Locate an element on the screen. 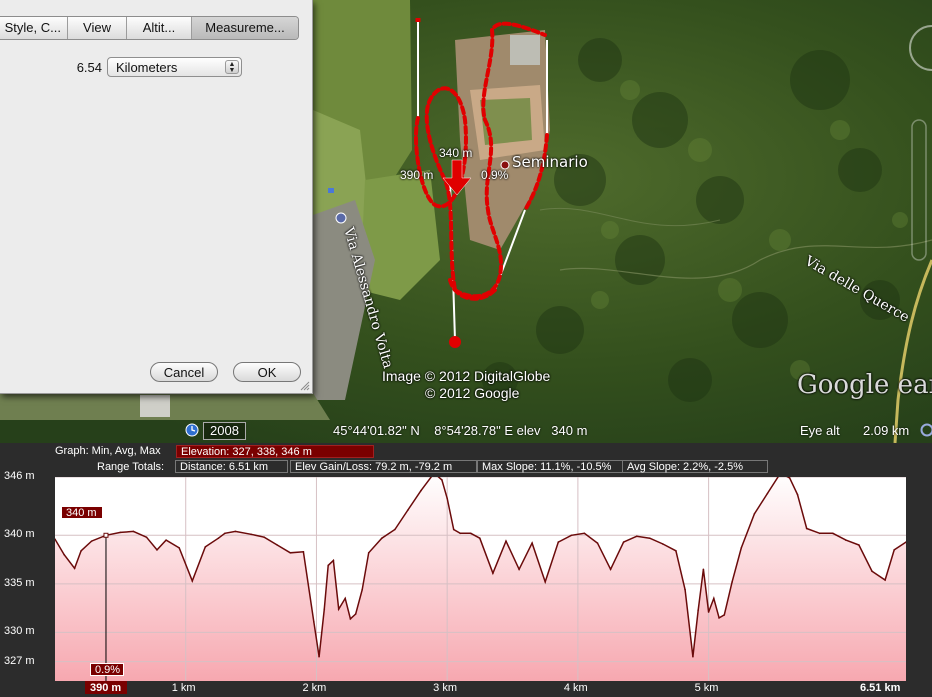 This screenshot has width=932, height=697. y-tick-label: 330 m is located at coordinates (19, 631).